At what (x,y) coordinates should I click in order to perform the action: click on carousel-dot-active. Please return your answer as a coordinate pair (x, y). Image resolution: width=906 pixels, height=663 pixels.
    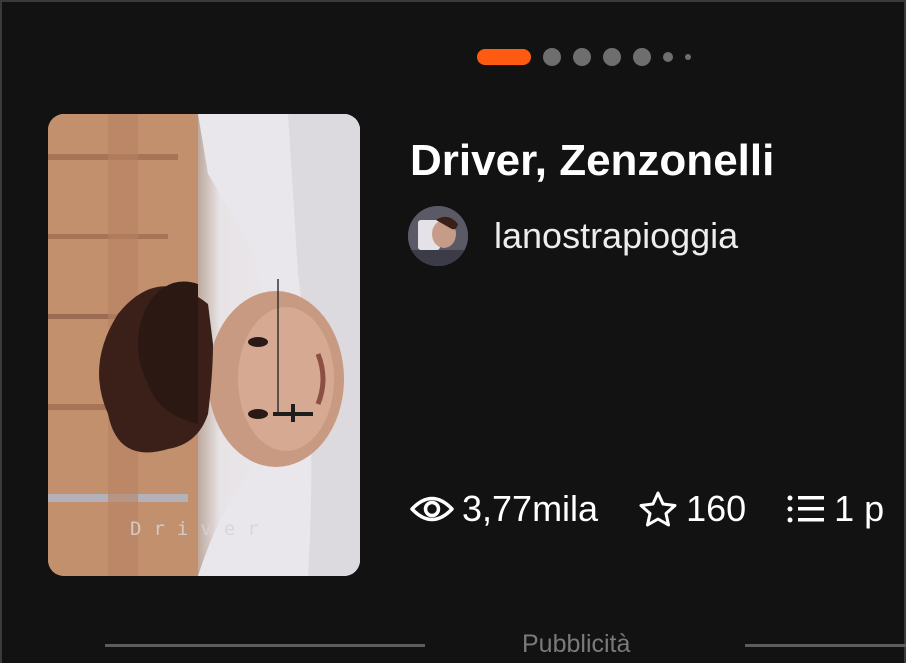
    Looking at the image, I should click on (504, 57).